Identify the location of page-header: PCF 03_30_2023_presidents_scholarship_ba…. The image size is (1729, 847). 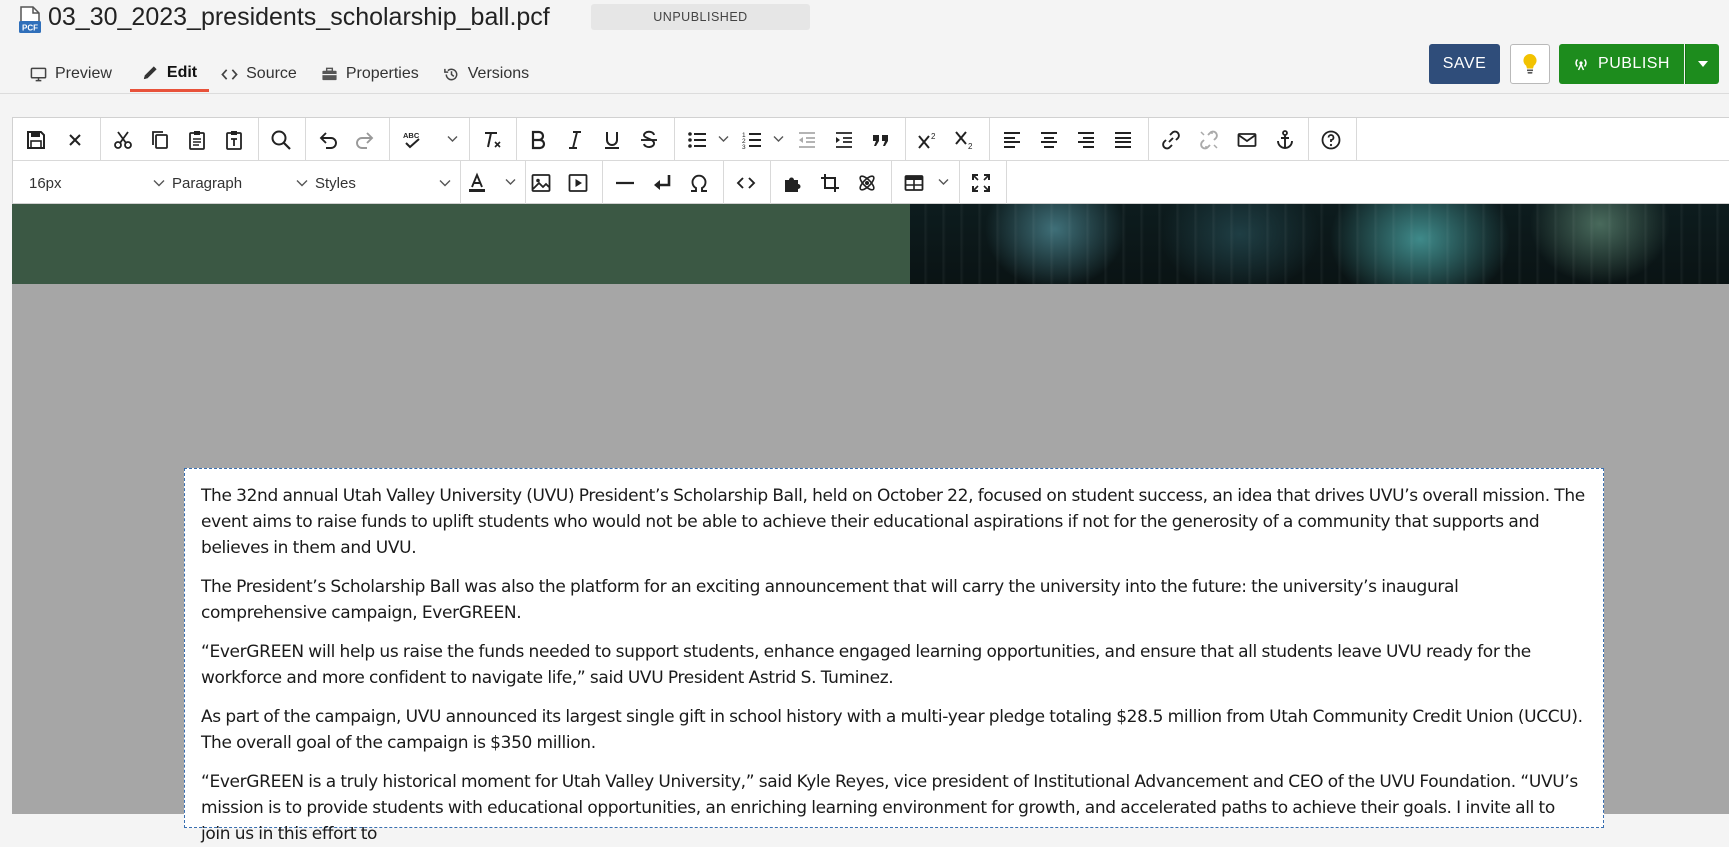
(864, 47).